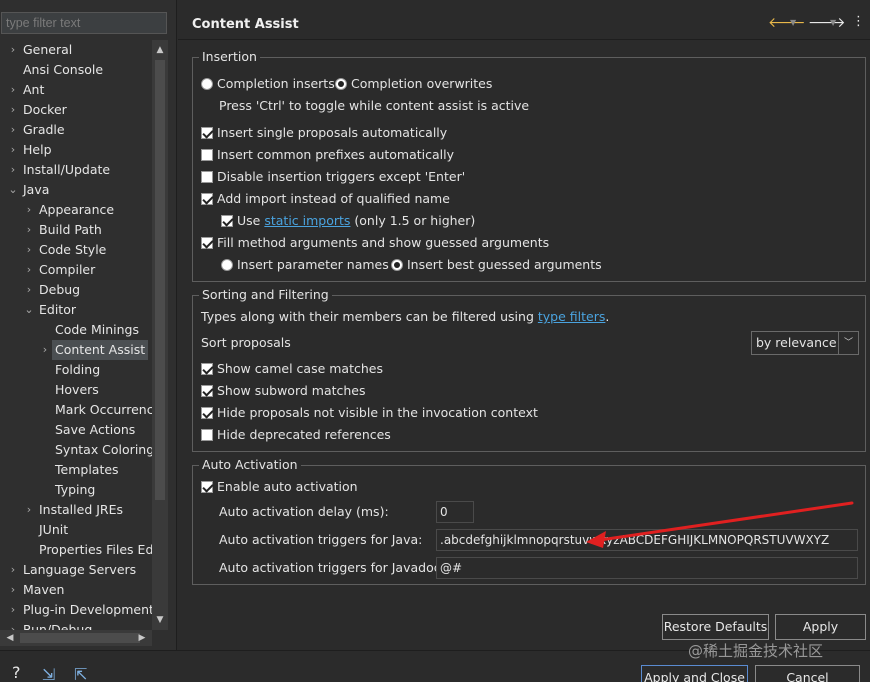 Image resolution: width=870 pixels, height=682 pixels. Describe the element at coordinates (807, 673) in the screenshot. I see `cancel-button: Cancel` at that location.